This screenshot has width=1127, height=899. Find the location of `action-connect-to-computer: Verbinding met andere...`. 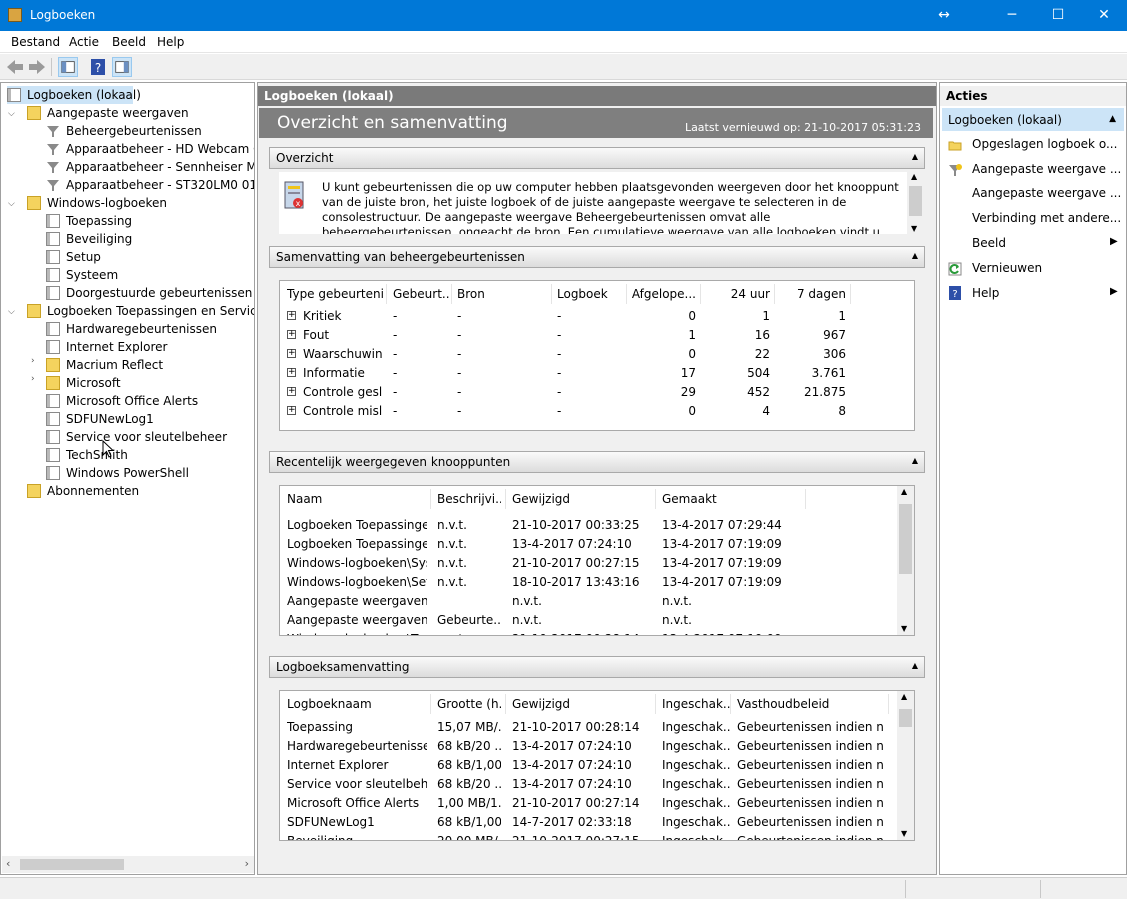

action-connect-to-computer: Verbinding met andere... is located at coordinates (1046, 218).